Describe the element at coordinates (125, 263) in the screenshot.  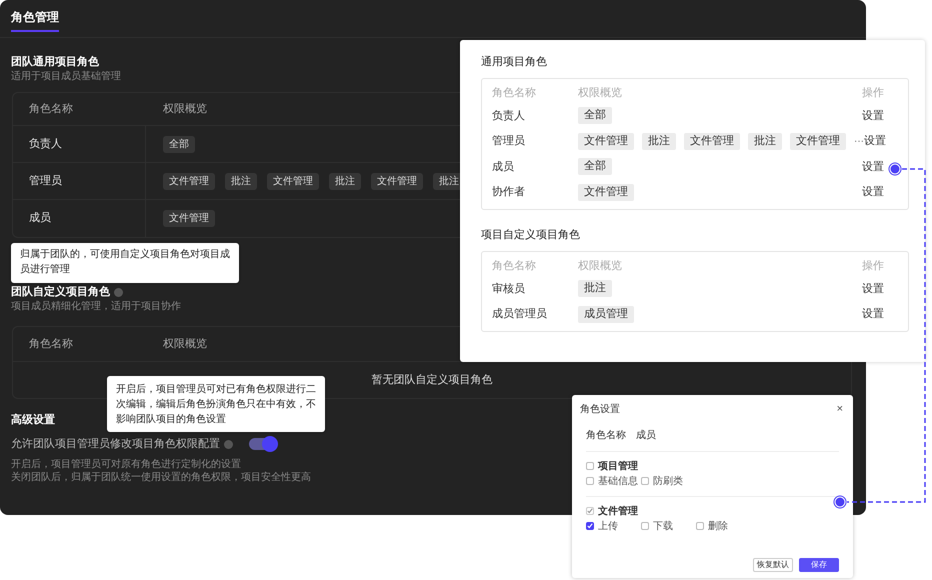
I see `tooltip: 归属于团队的，可使用自定义项目角色对项目成员进行管理` at that location.